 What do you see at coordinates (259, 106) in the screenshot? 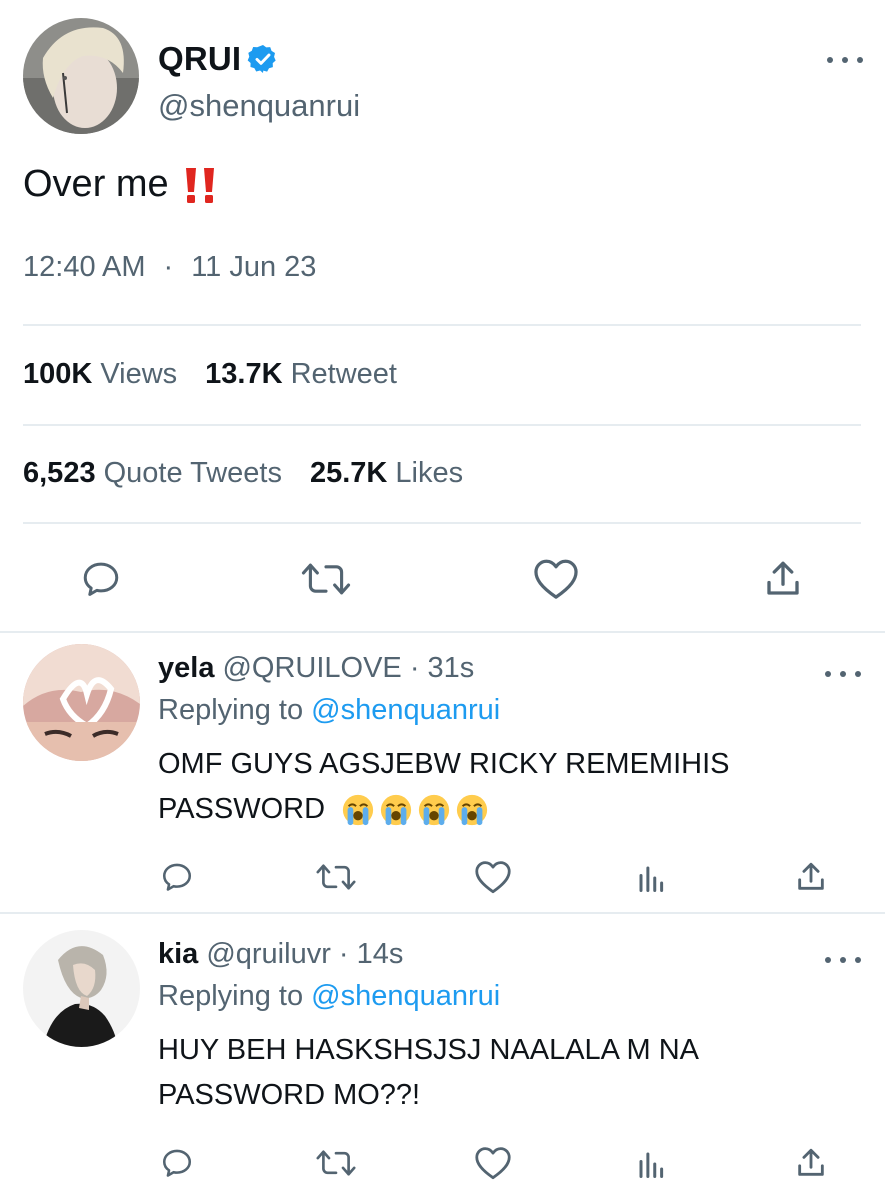
I see `user-handle: @shenquanrui` at bounding box center [259, 106].